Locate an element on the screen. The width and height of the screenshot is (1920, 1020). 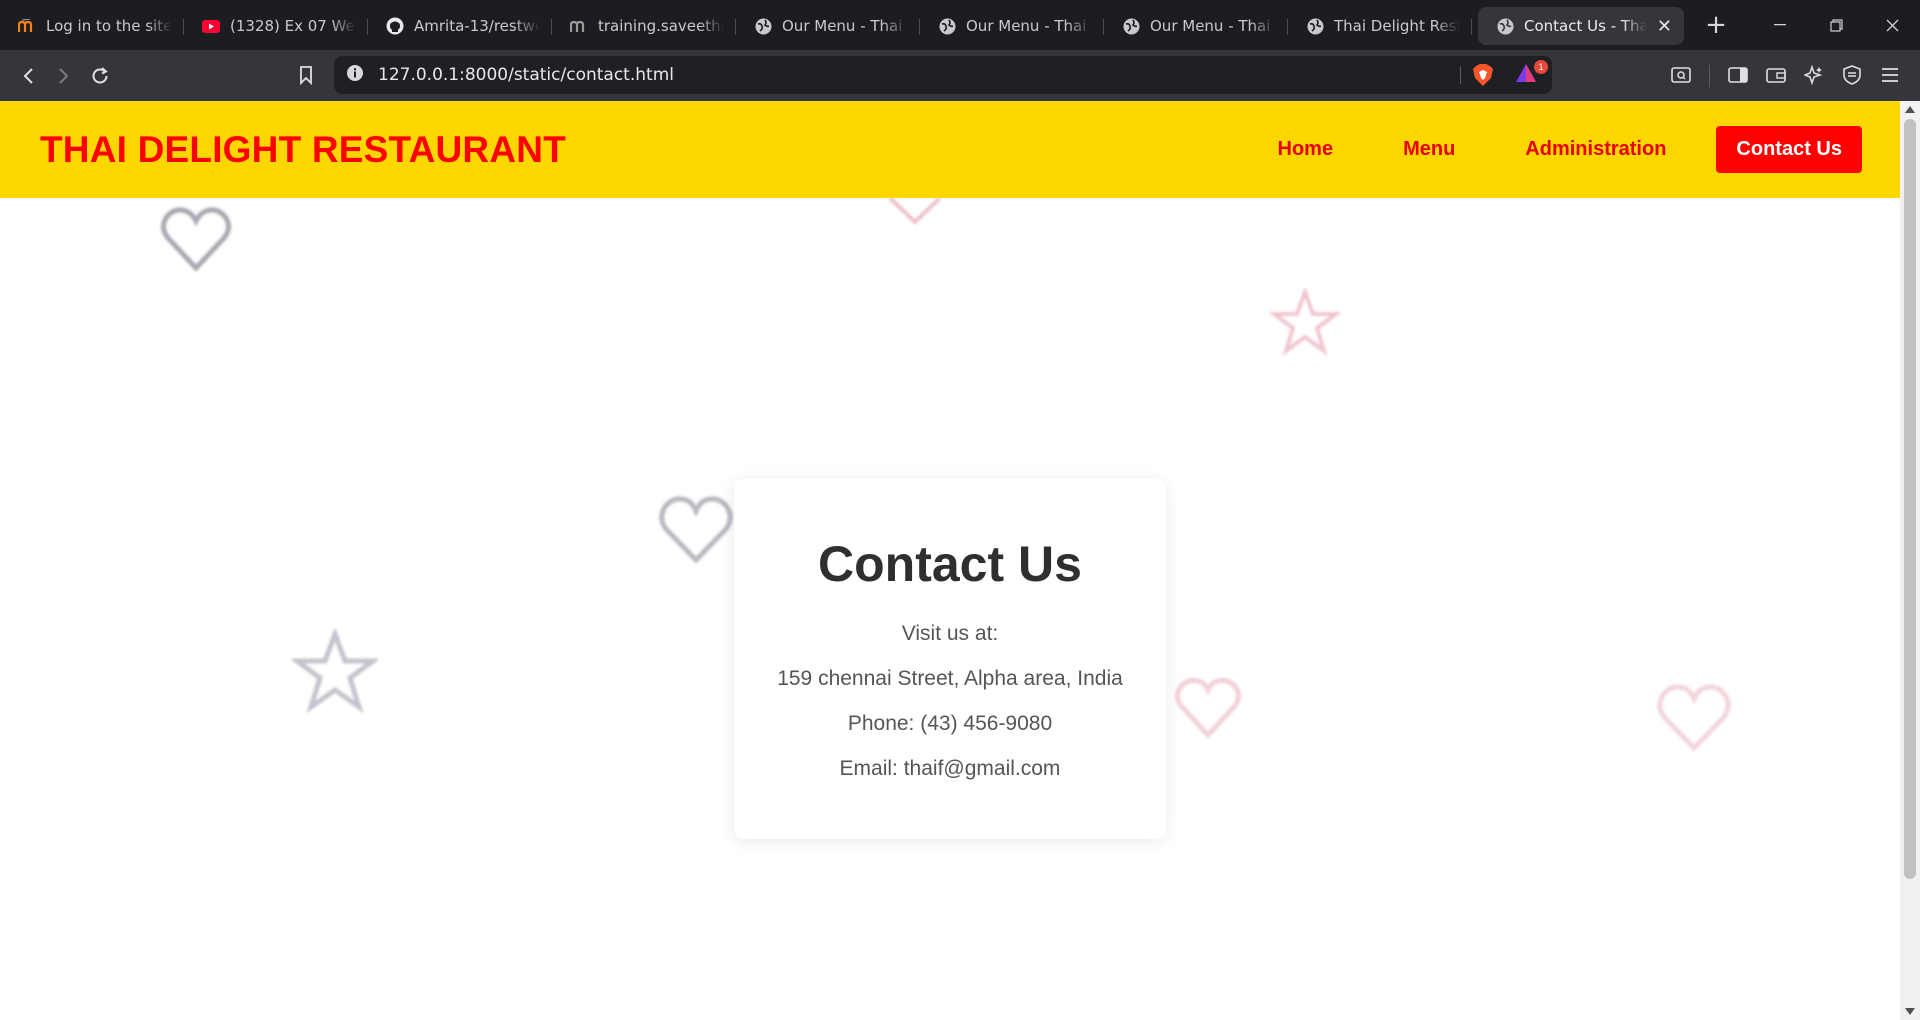
bookmark-icon is located at coordinates (306, 75).